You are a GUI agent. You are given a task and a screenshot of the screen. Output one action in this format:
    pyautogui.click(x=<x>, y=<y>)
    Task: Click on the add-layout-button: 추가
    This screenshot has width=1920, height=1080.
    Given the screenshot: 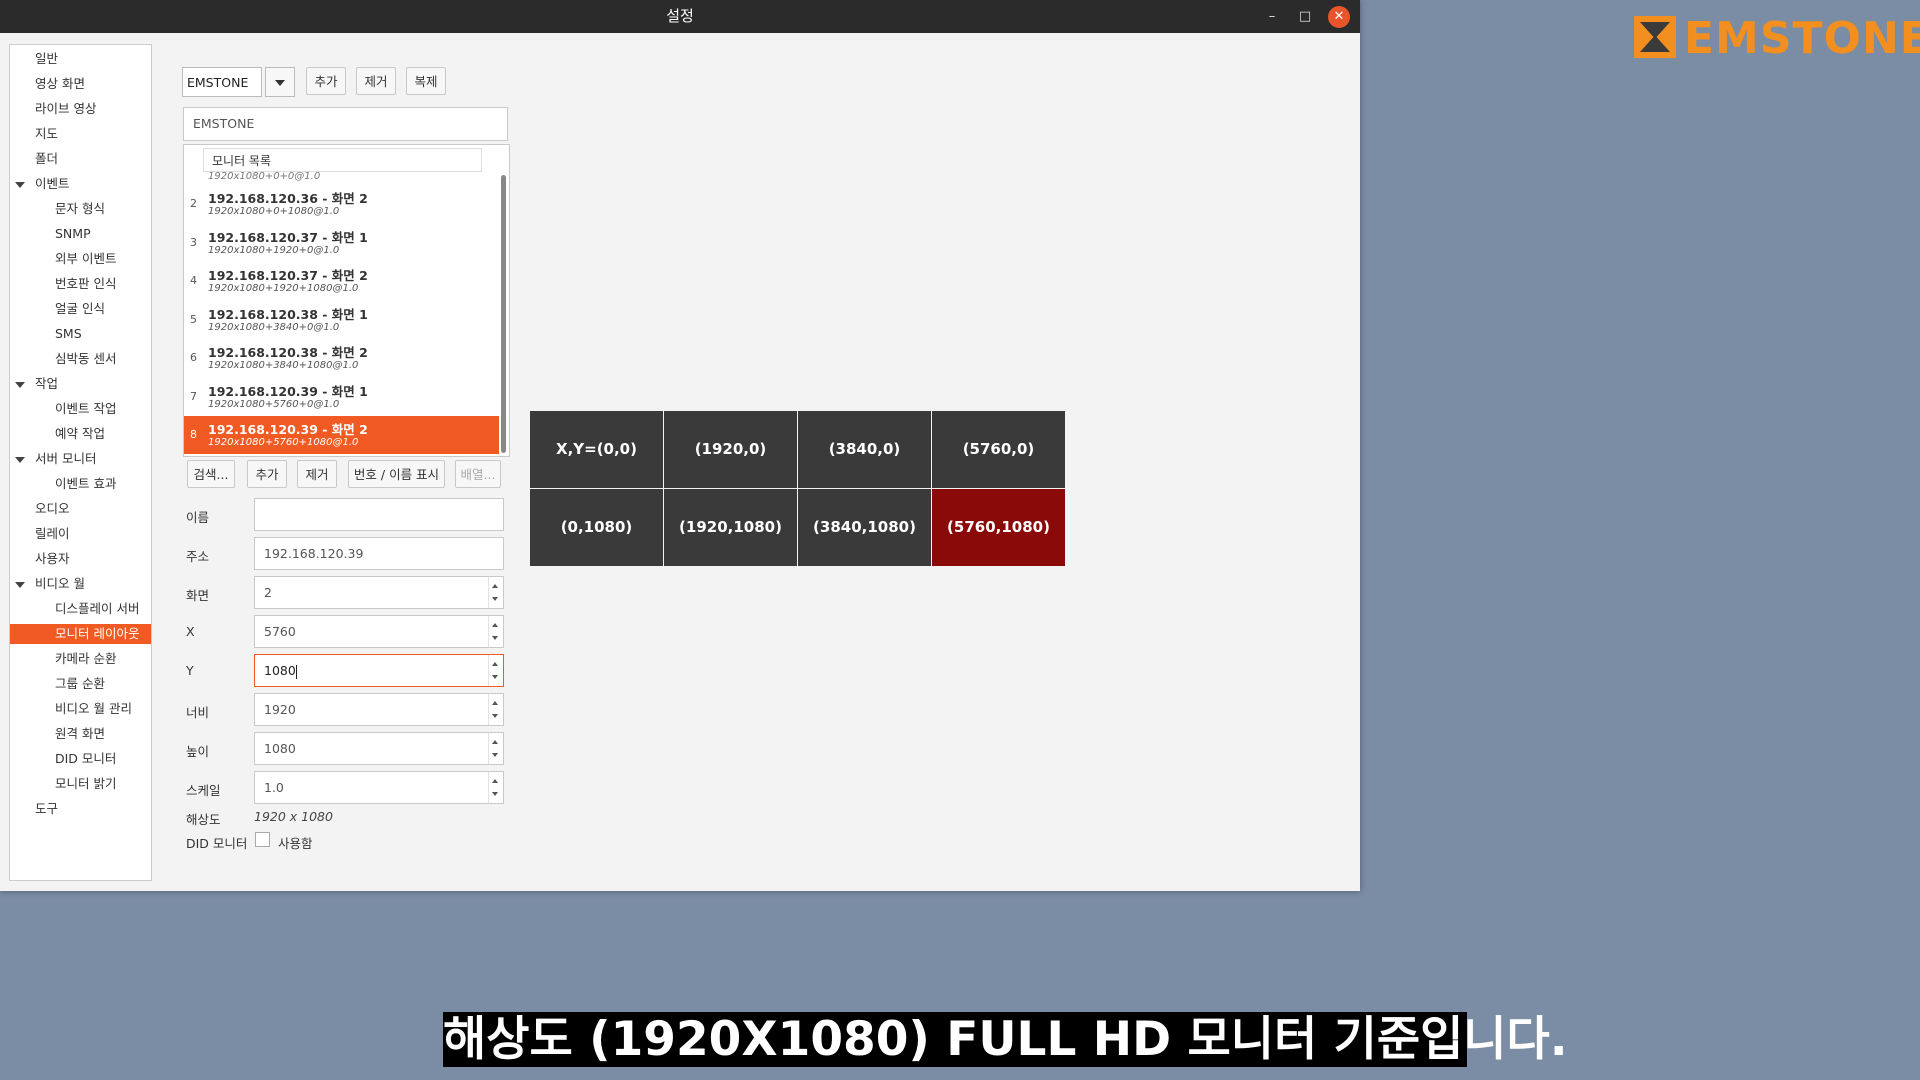 What is the action you would take?
    pyautogui.click(x=326, y=81)
    